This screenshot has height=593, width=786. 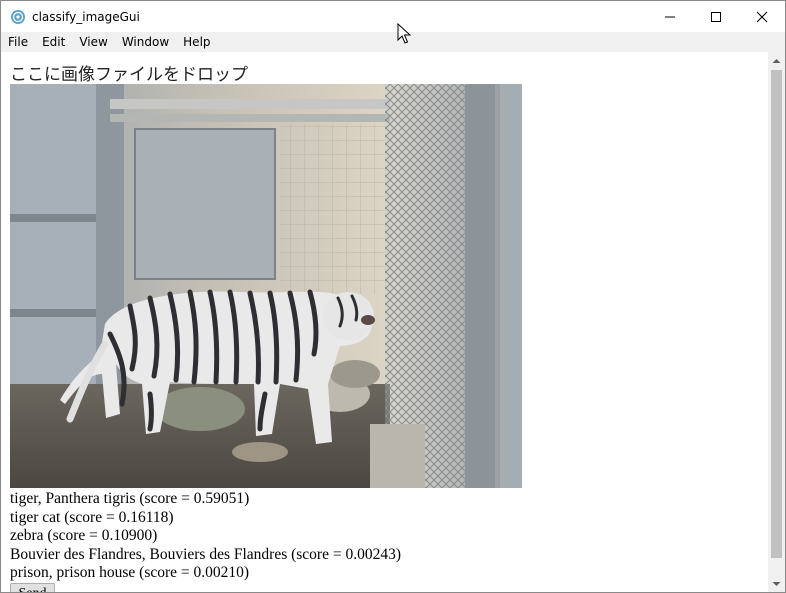 I want to click on scroll-down-icon, so click(x=776, y=583).